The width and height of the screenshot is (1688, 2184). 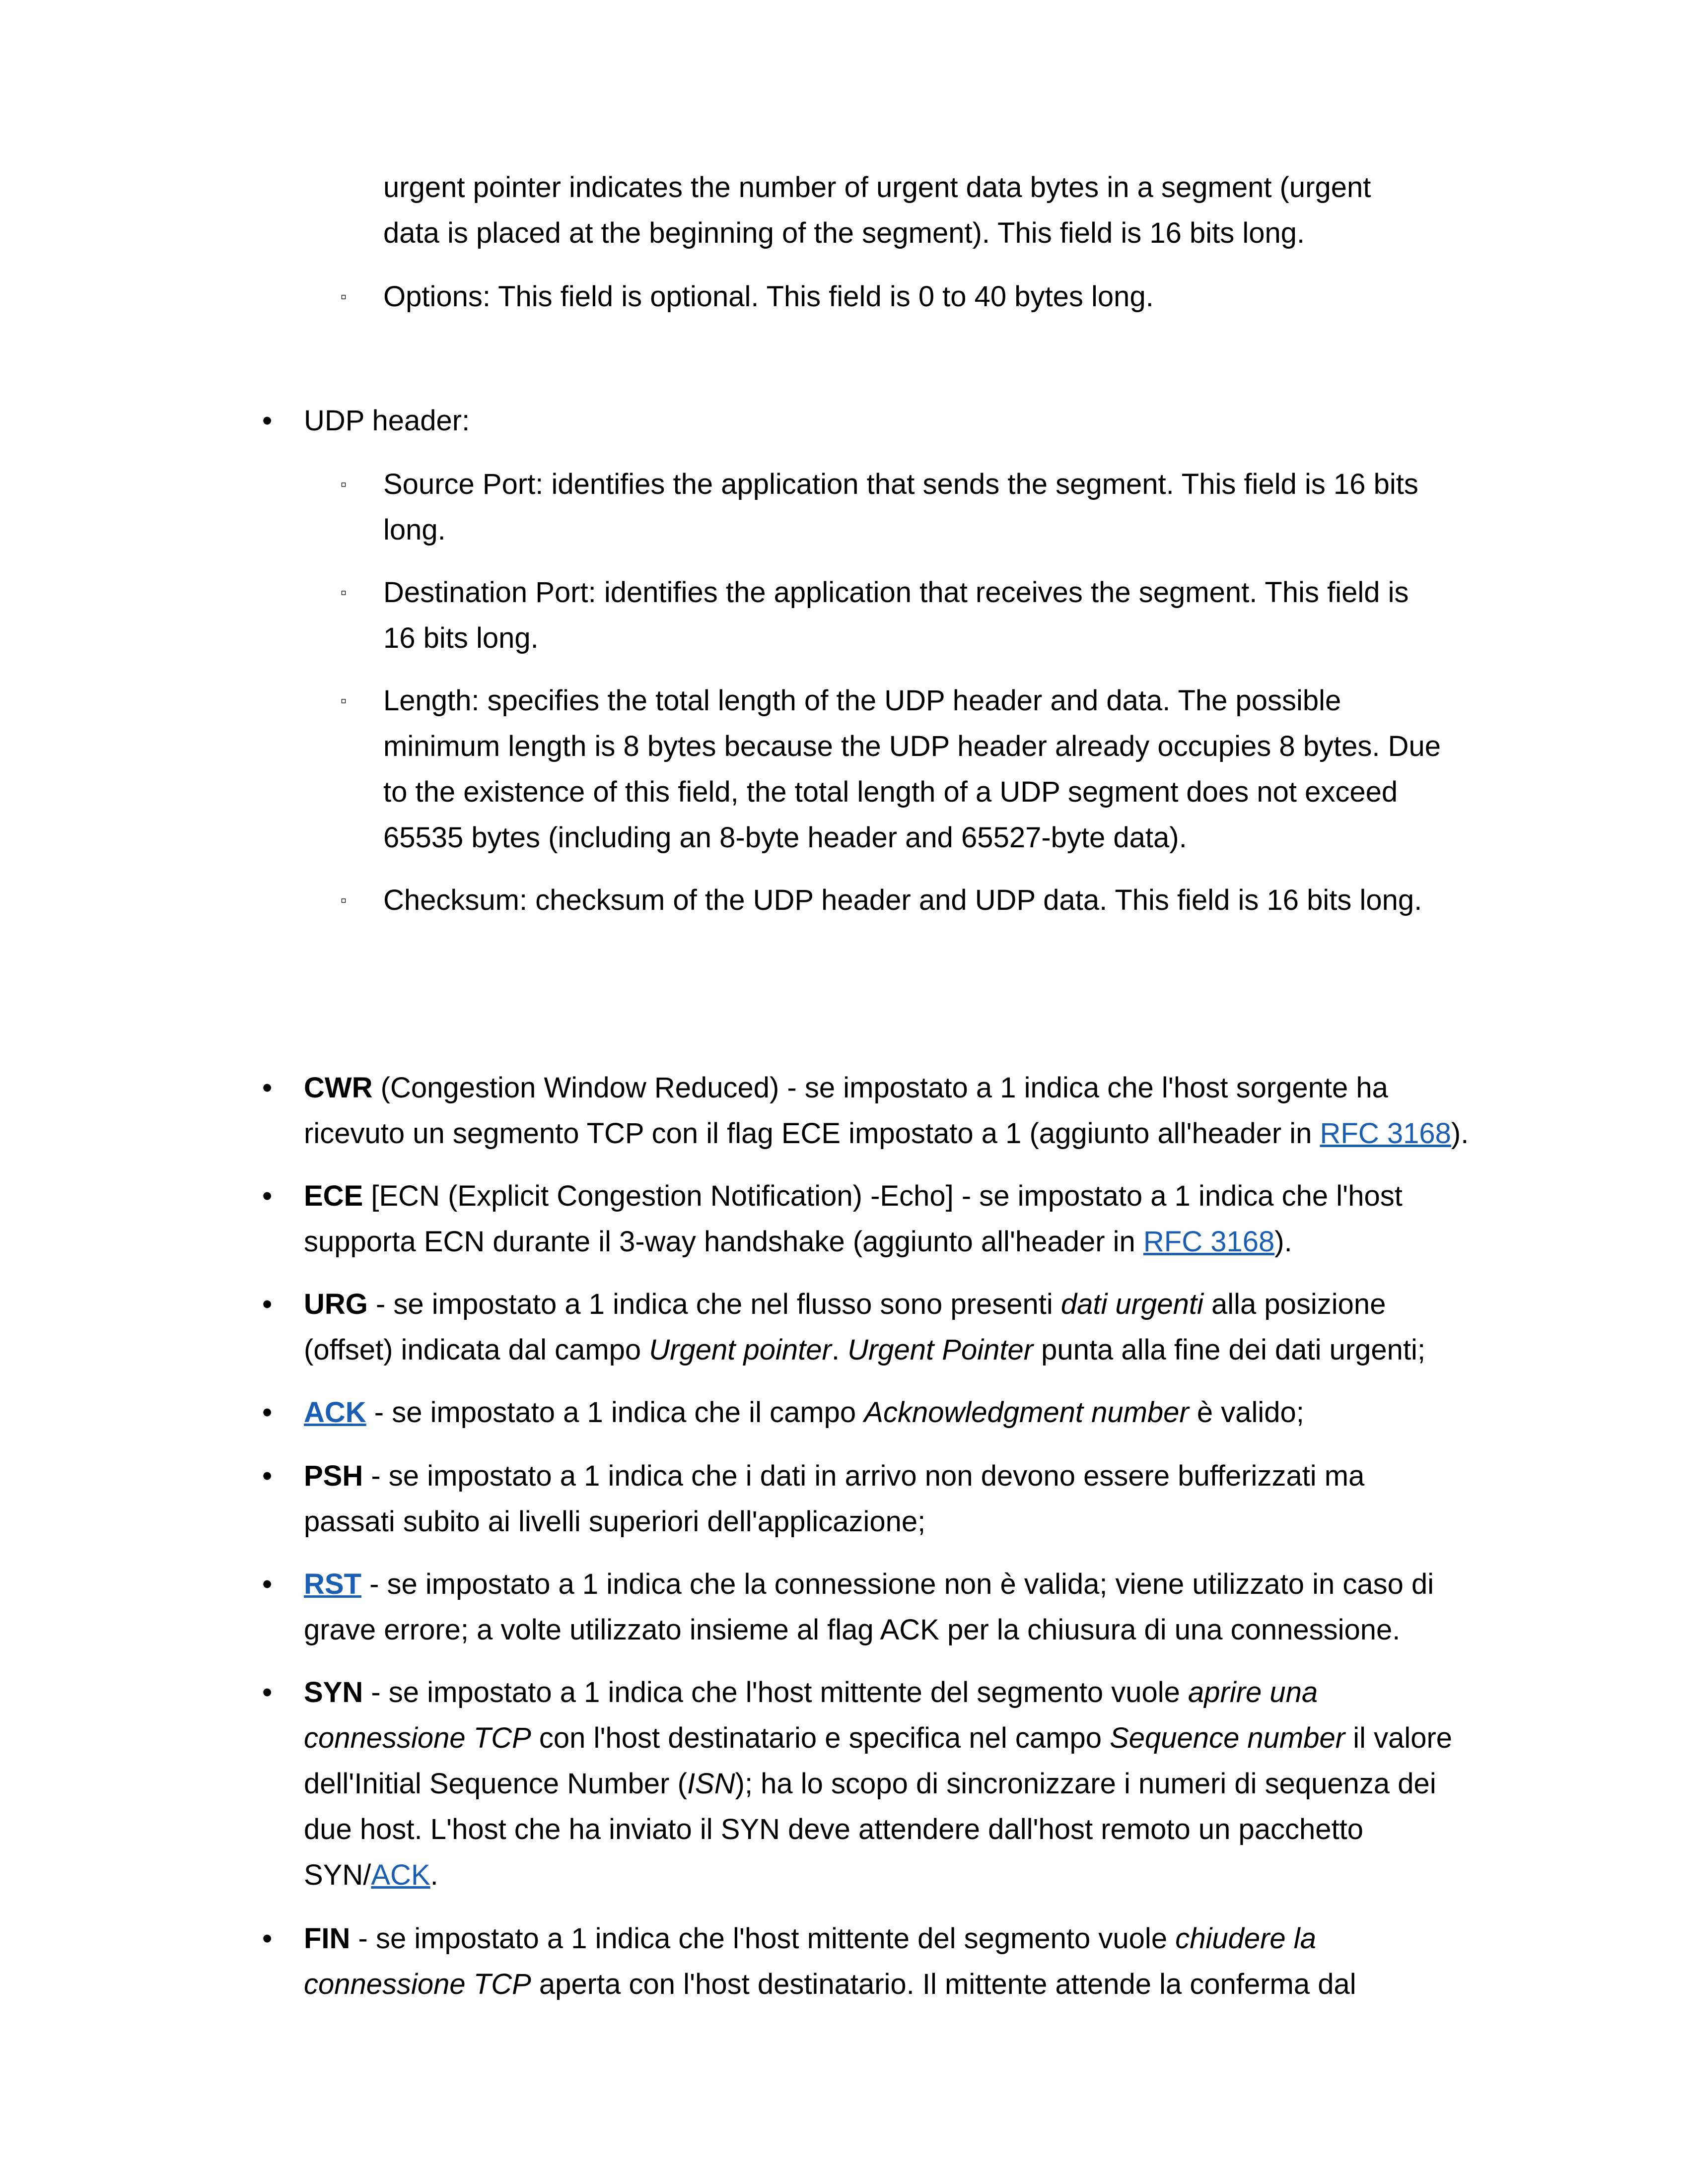 What do you see at coordinates (1399, 1738) in the screenshot?
I see `flag-text: il valore` at bounding box center [1399, 1738].